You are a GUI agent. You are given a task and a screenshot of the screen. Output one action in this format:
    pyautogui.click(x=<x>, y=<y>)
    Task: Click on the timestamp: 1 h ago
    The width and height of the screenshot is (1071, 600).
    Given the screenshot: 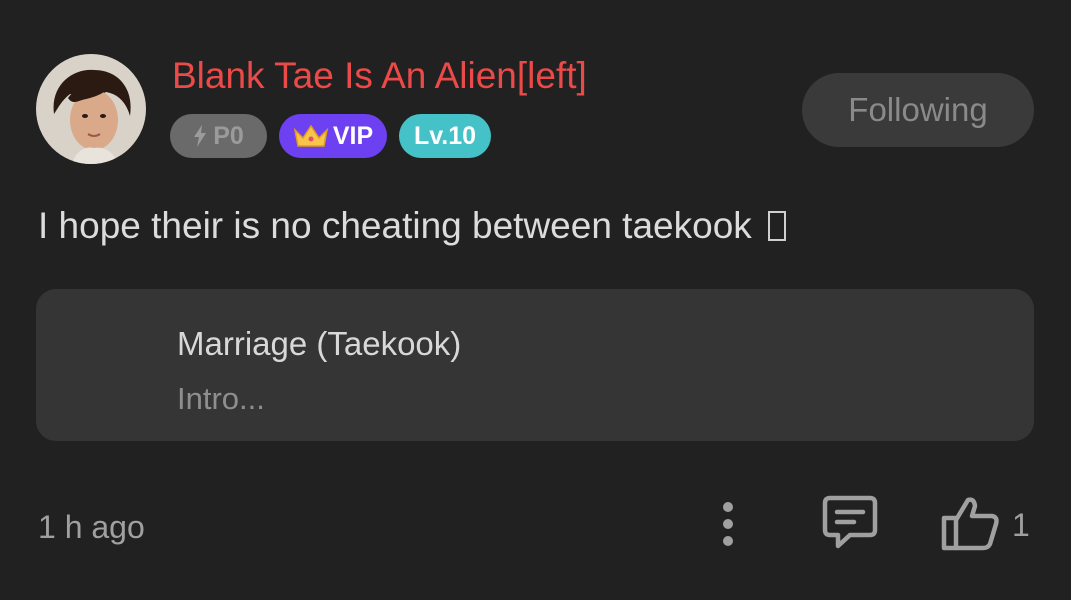 What is the action you would take?
    pyautogui.click(x=91, y=527)
    